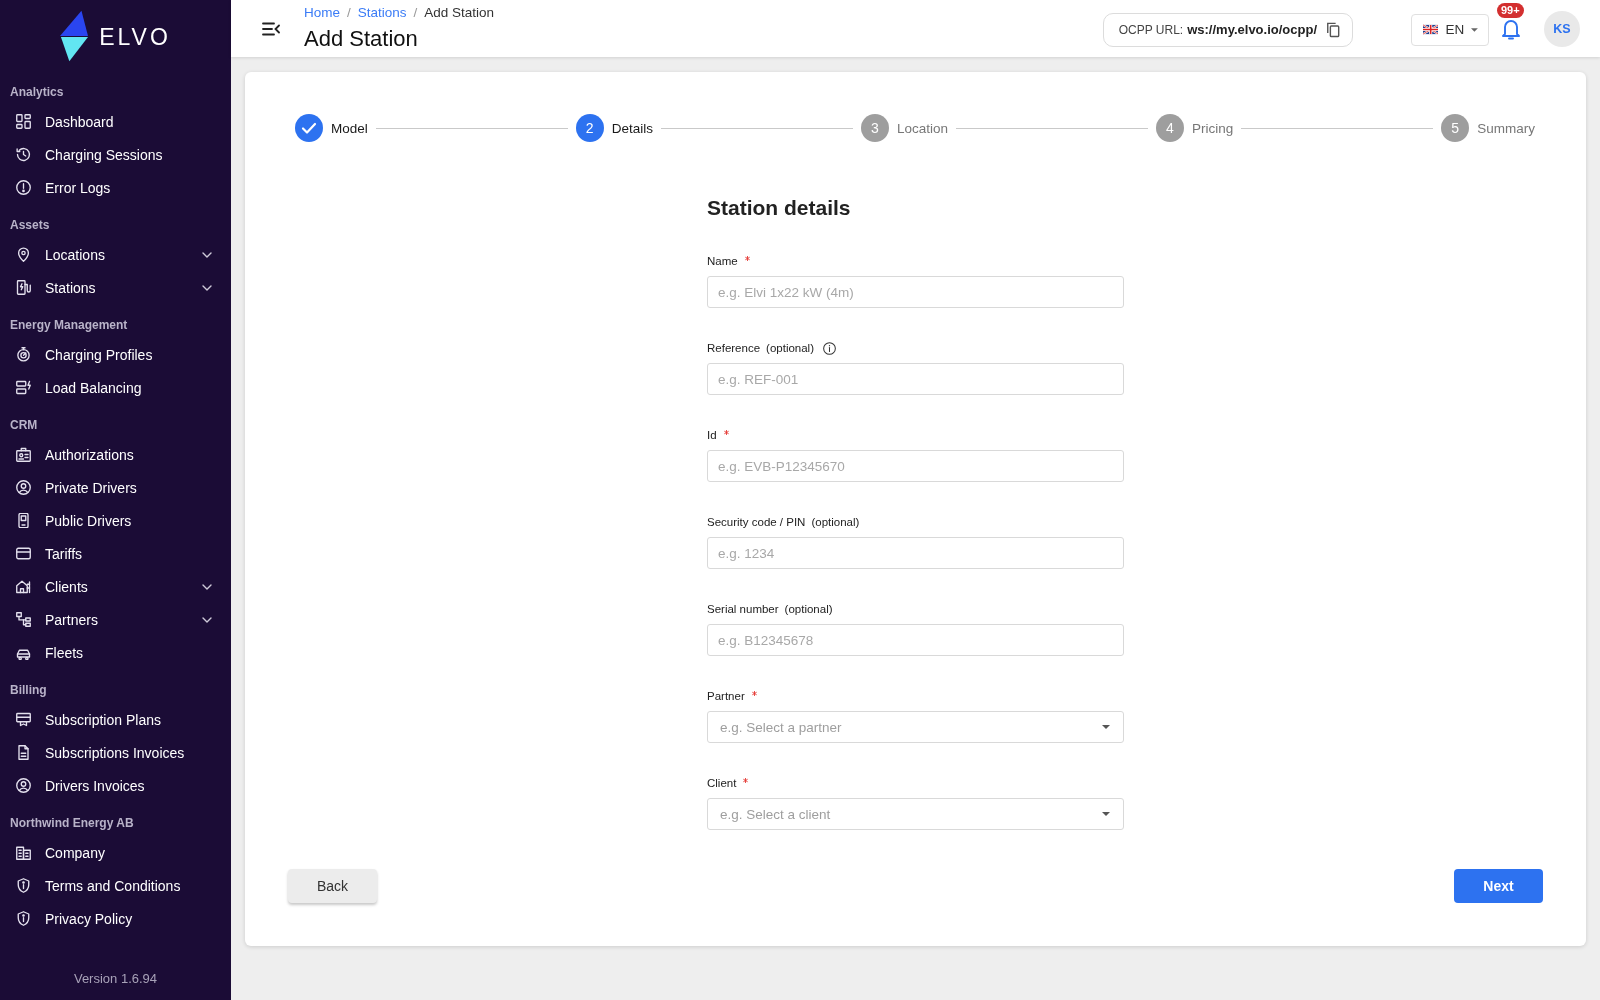  Describe the element at coordinates (361, 39) in the screenshot. I see `page-title: Add Station` at that location.